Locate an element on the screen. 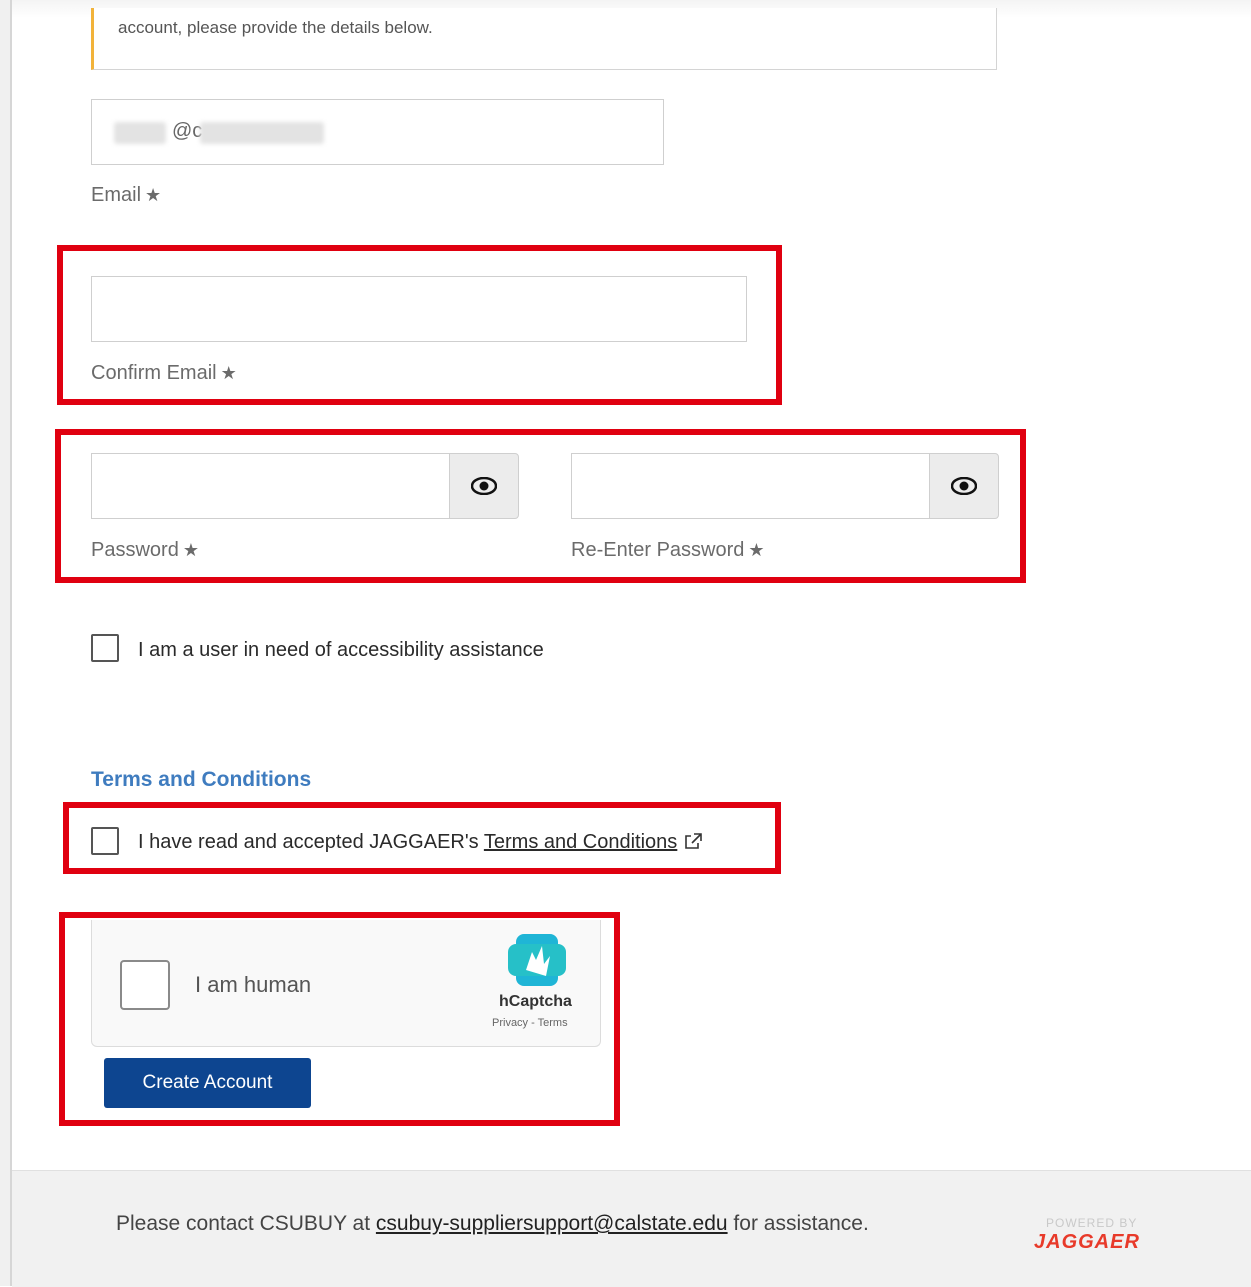 The height and width of the screenshot is (1287, 1251). terms-checkbox is located at coordinates (105, 841).